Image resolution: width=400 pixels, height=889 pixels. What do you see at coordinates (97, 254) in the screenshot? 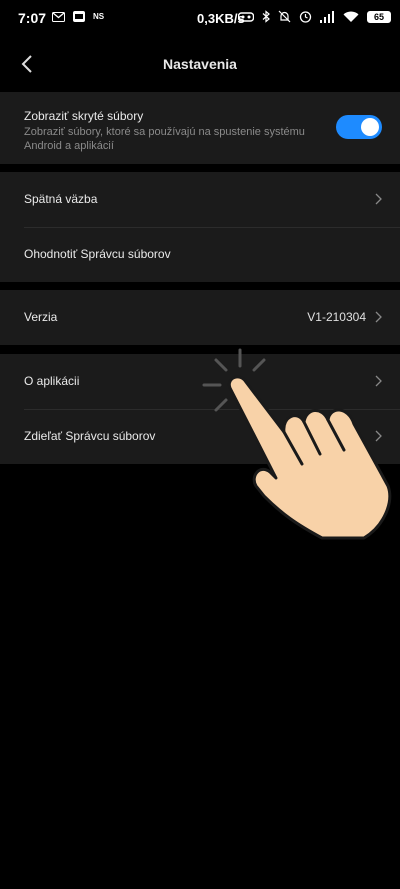
I see `rate-label: Ohodnotiť Správcu súborov` at bounding box center [97, 254].